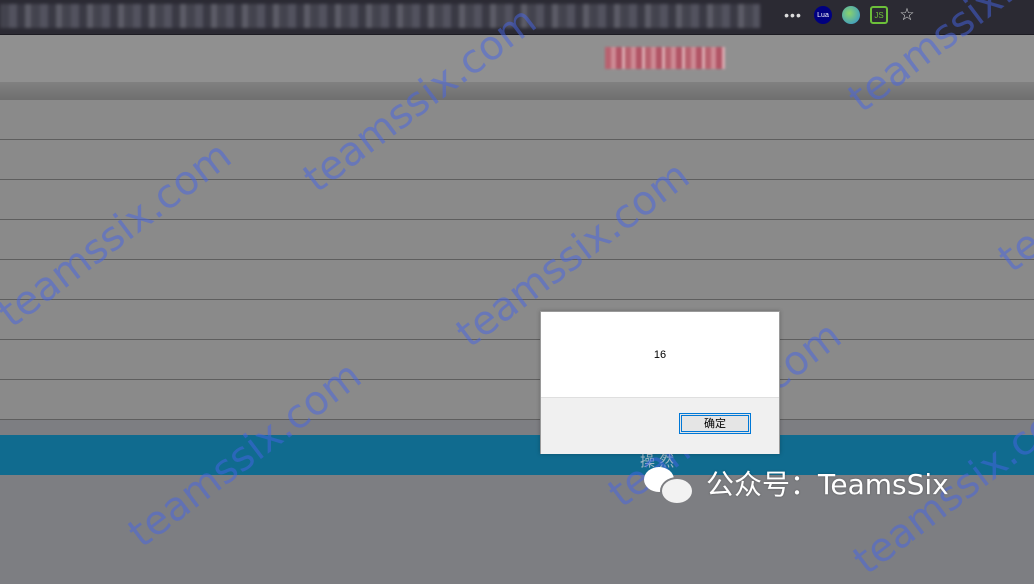 Image resolution: width=1034 pixels, height=584 pixels. Describe the element at coordinates (380, 16) in the screenshot. I see `address-bar` at that location.